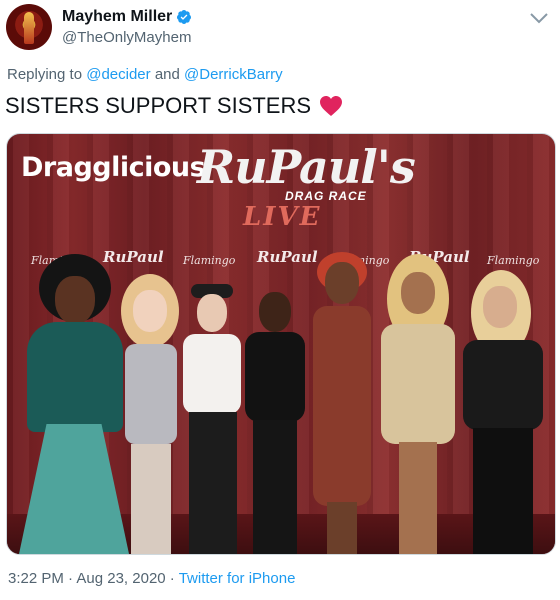 This screenshot has width=560, height=600. I want to click on reply-prefix: Replying to, so click(47, 74).